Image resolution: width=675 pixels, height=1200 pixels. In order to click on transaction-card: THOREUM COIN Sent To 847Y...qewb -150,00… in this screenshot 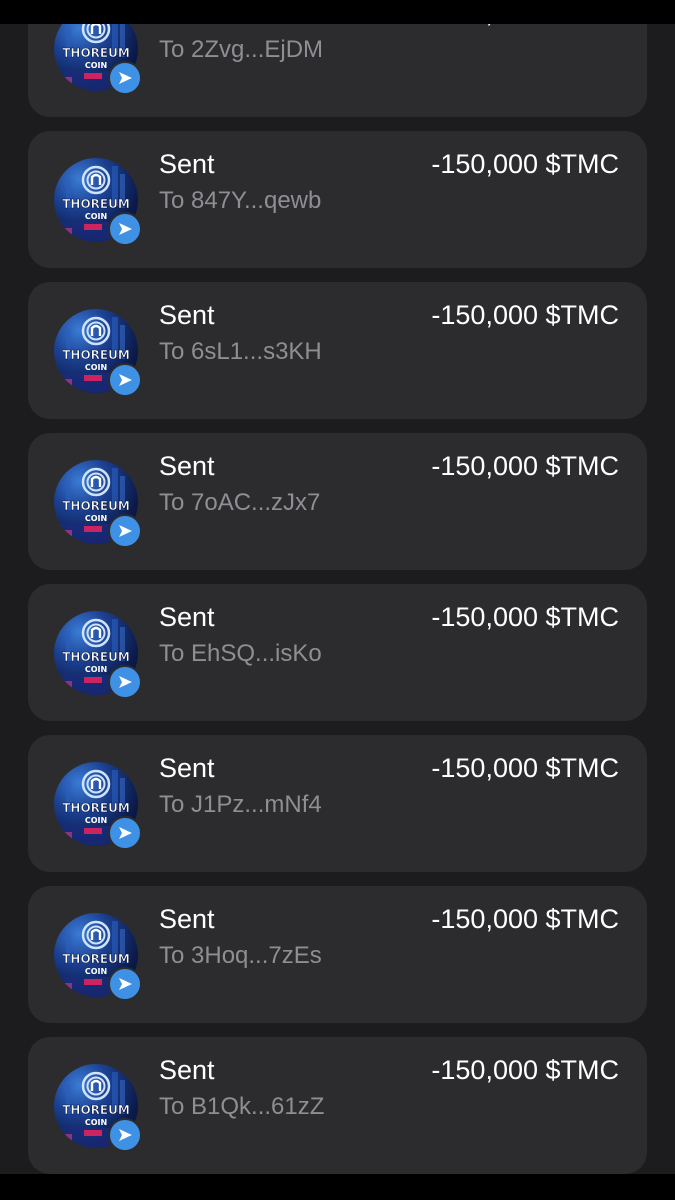, I will do `click(337, 199)`.